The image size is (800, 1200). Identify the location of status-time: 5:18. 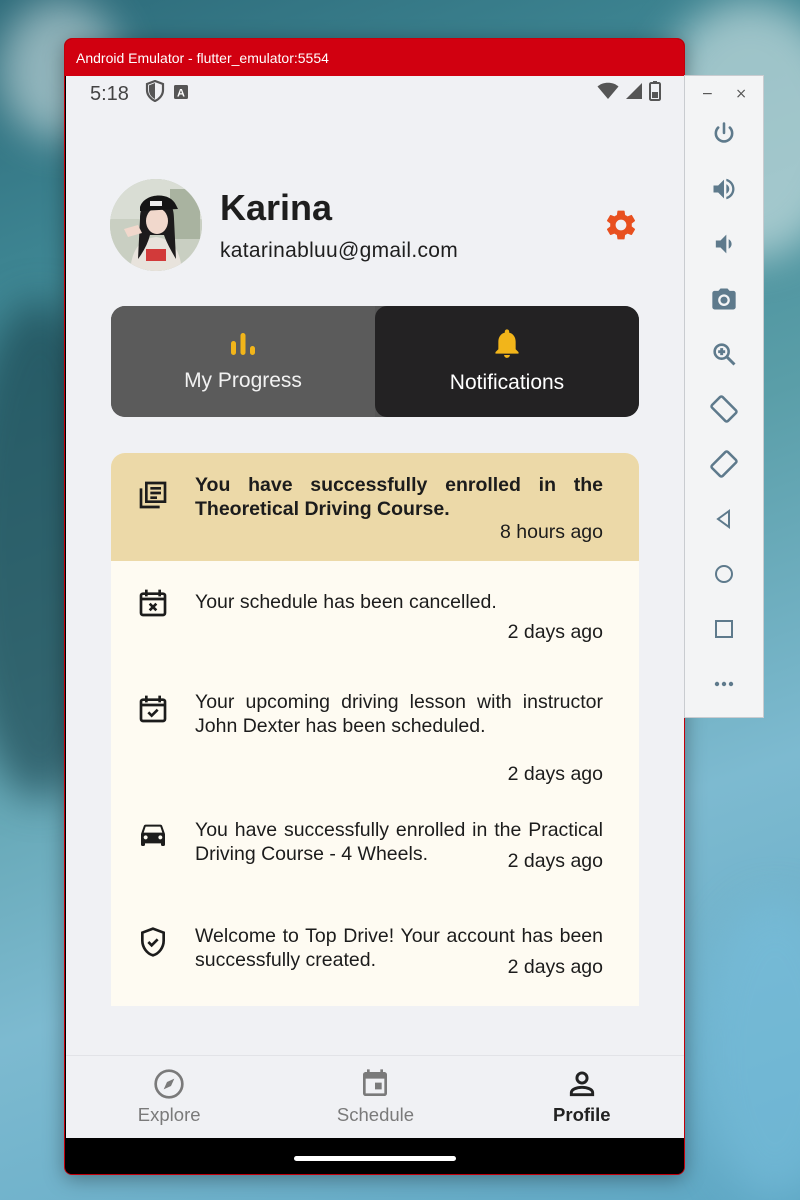
(109, 93).